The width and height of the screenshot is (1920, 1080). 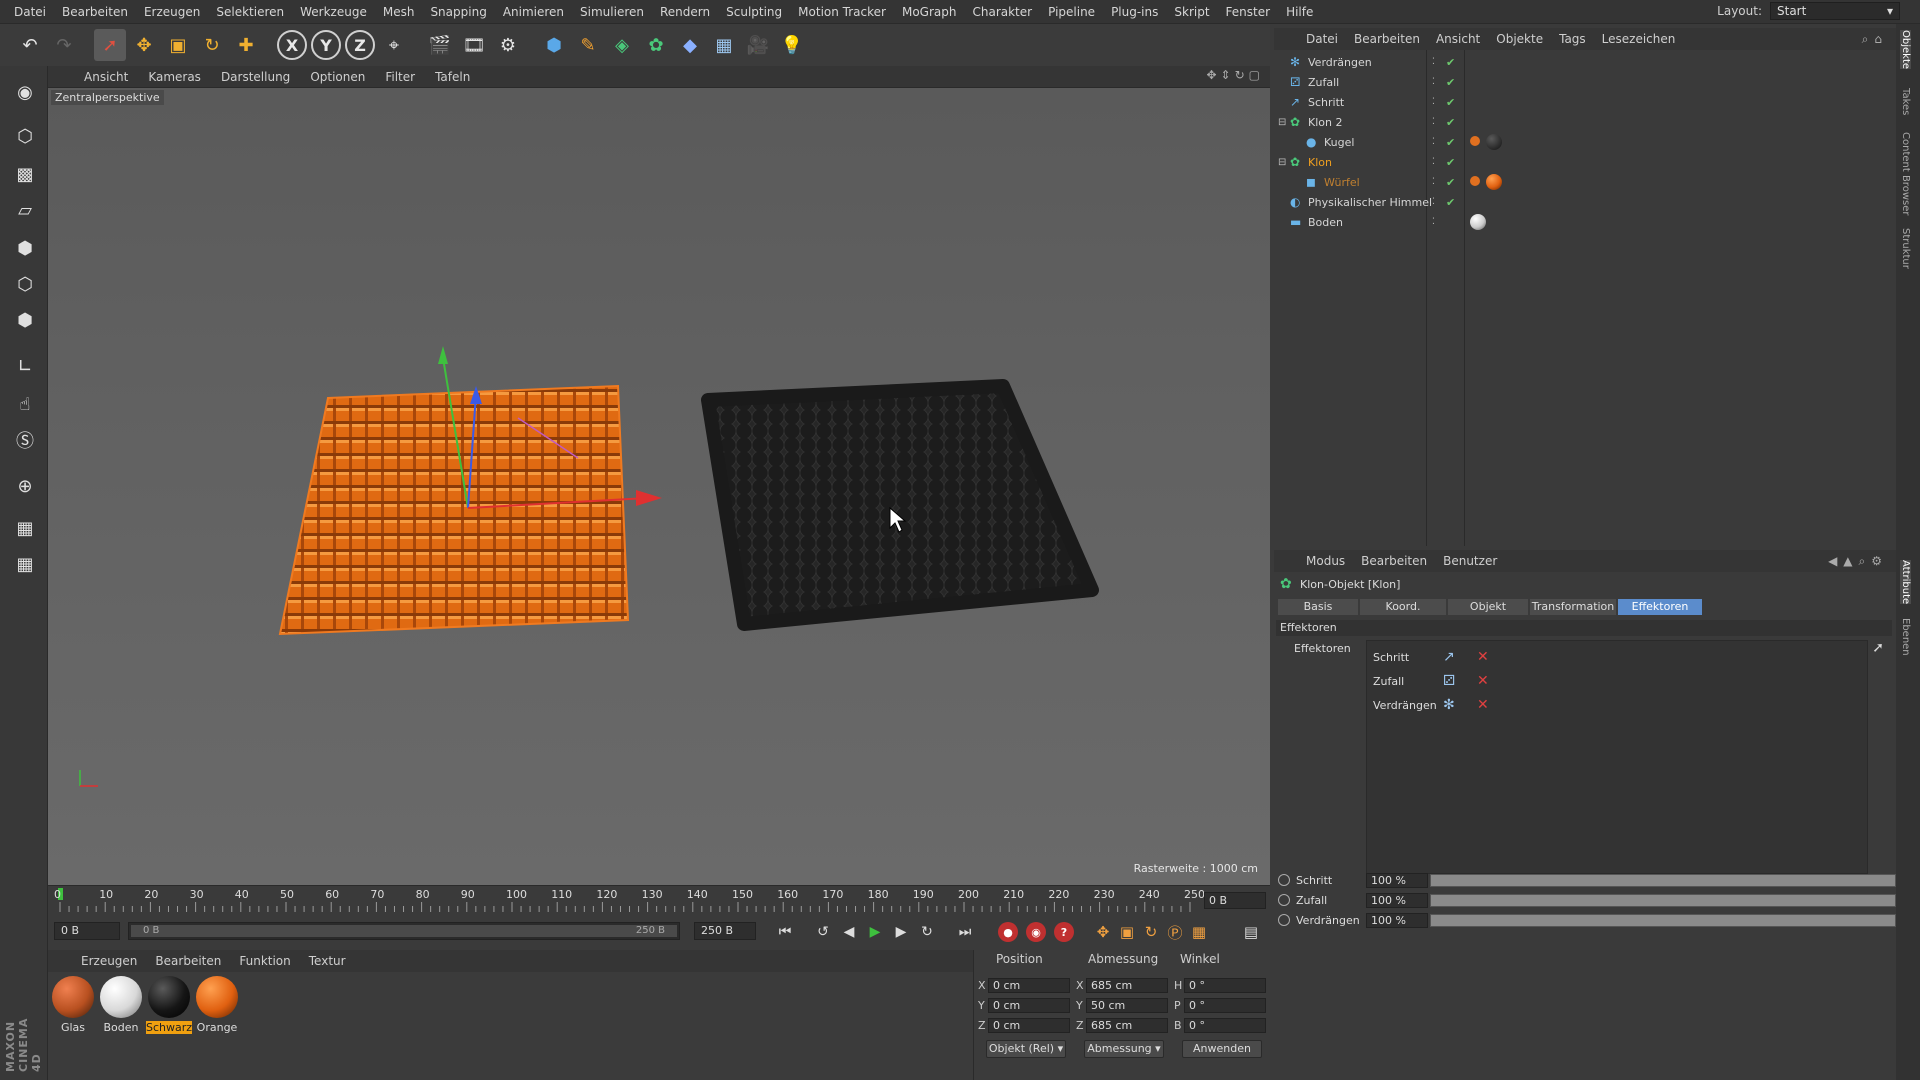 What do you see at coordinates (217, 1005) in the screenshot?
I see `material-orange: Orange` at bounding box center [217, 1005].